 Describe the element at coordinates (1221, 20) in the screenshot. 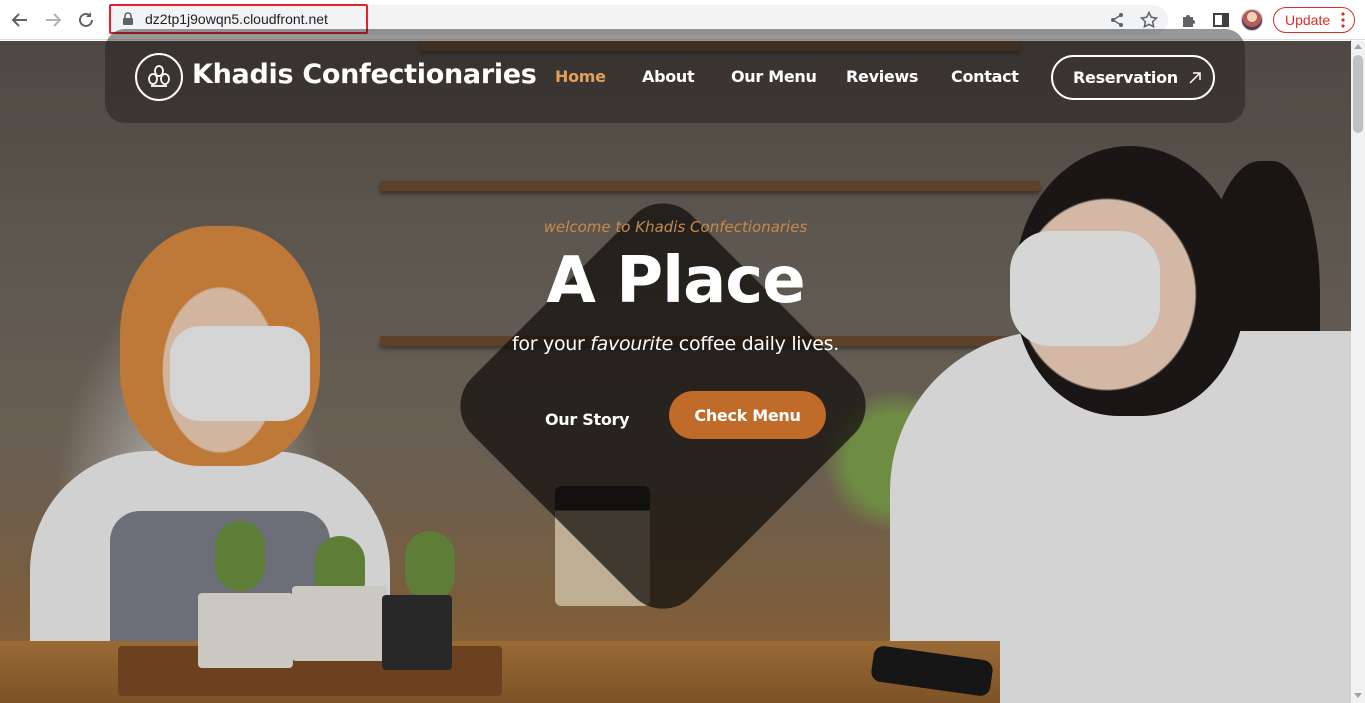

I see `side-panel-icon` at that location.